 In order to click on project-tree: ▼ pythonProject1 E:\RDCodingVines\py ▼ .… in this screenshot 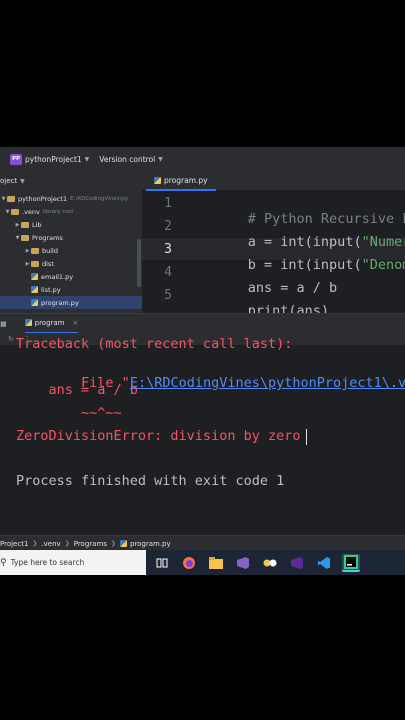, I will do `click(71, 252)`.